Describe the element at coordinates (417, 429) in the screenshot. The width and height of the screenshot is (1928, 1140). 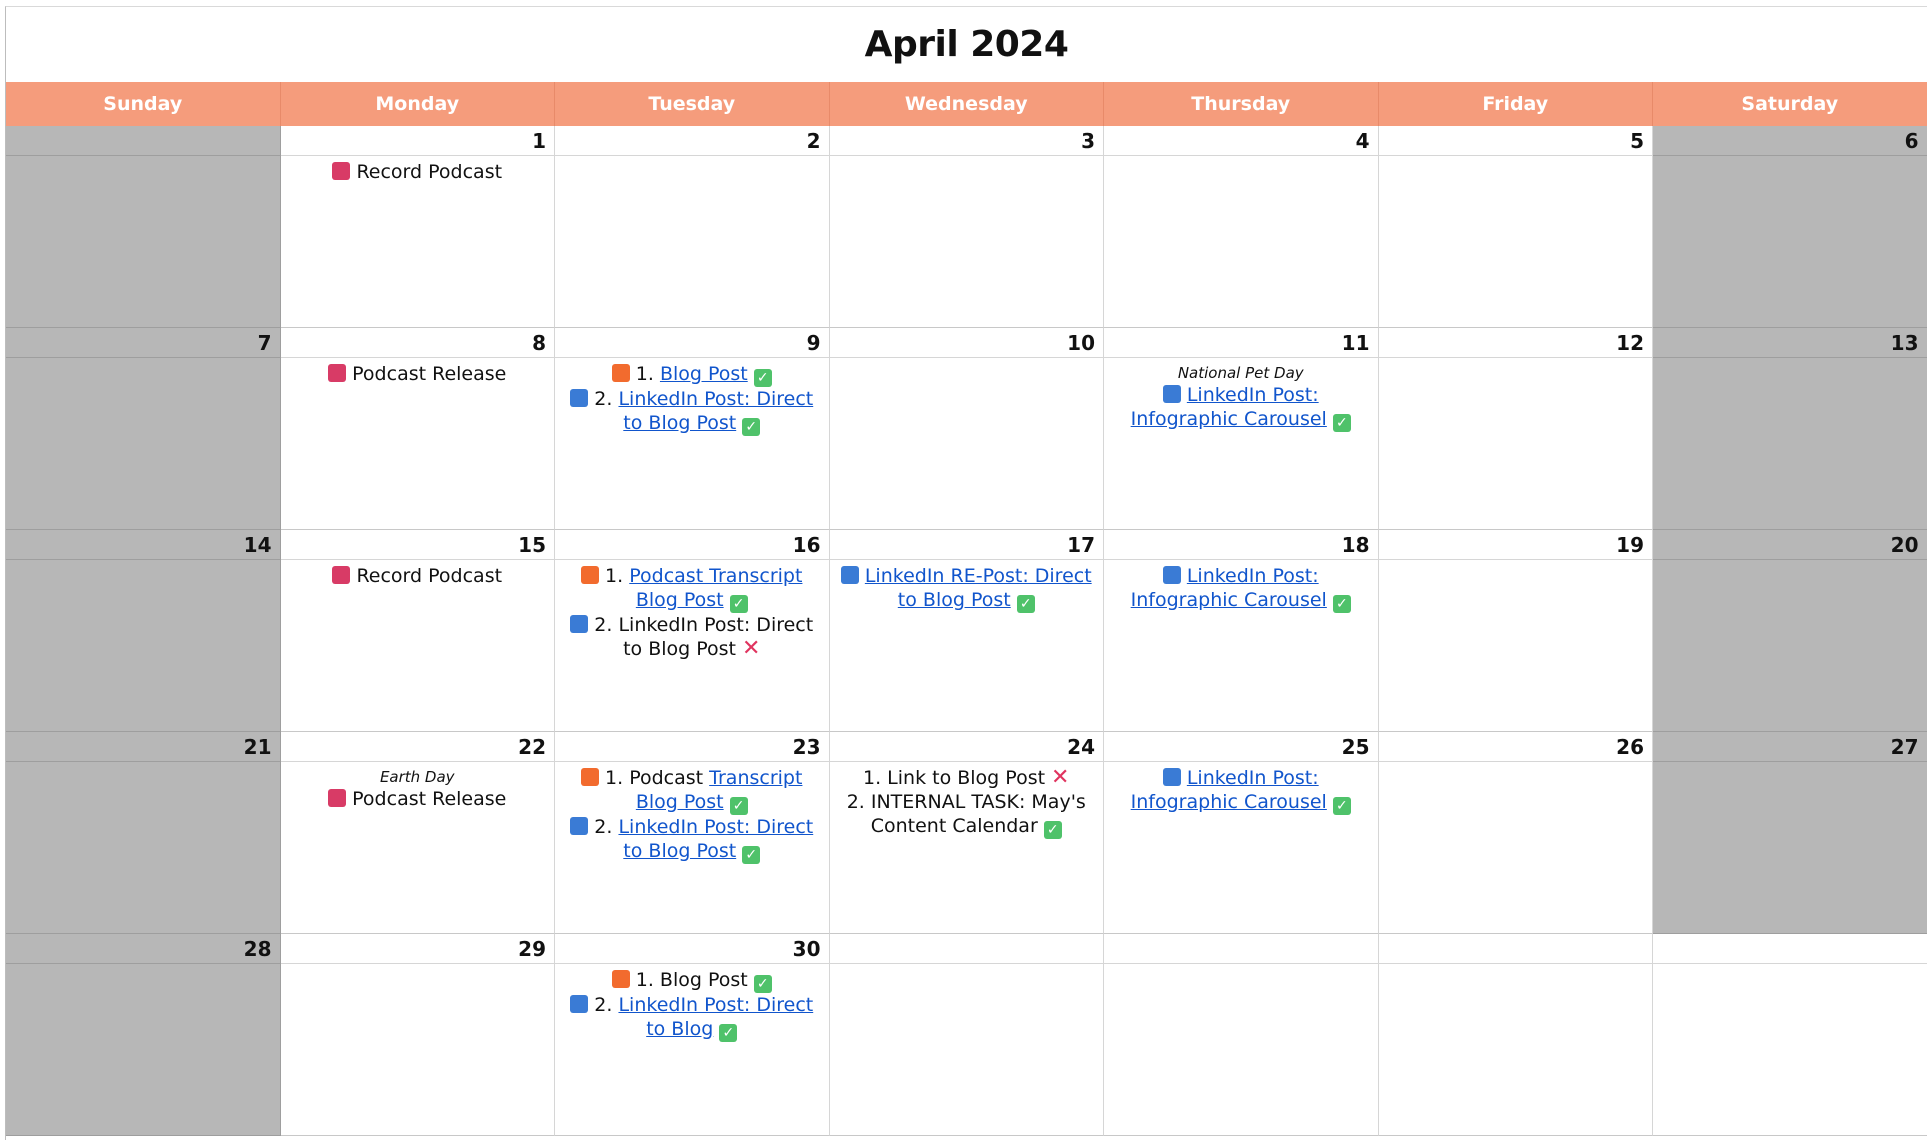
I see `day-cell-apr-8: 8 Podcast Release` at that location.